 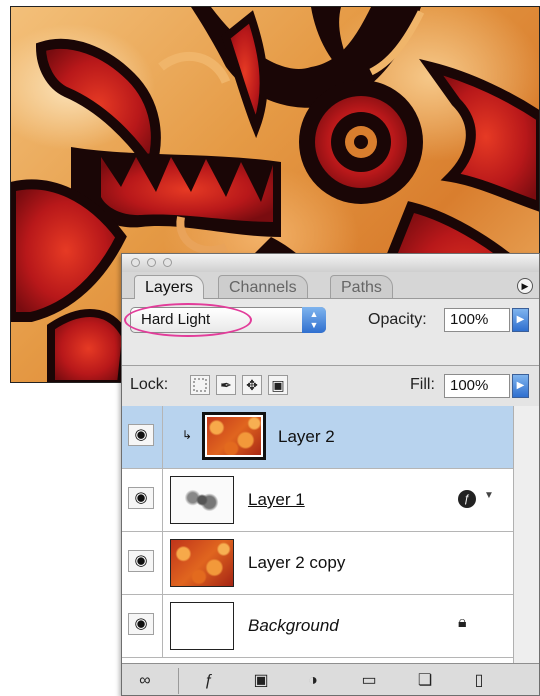 I want to click on layer-name: Layer 1, so click(x=276, y=500).